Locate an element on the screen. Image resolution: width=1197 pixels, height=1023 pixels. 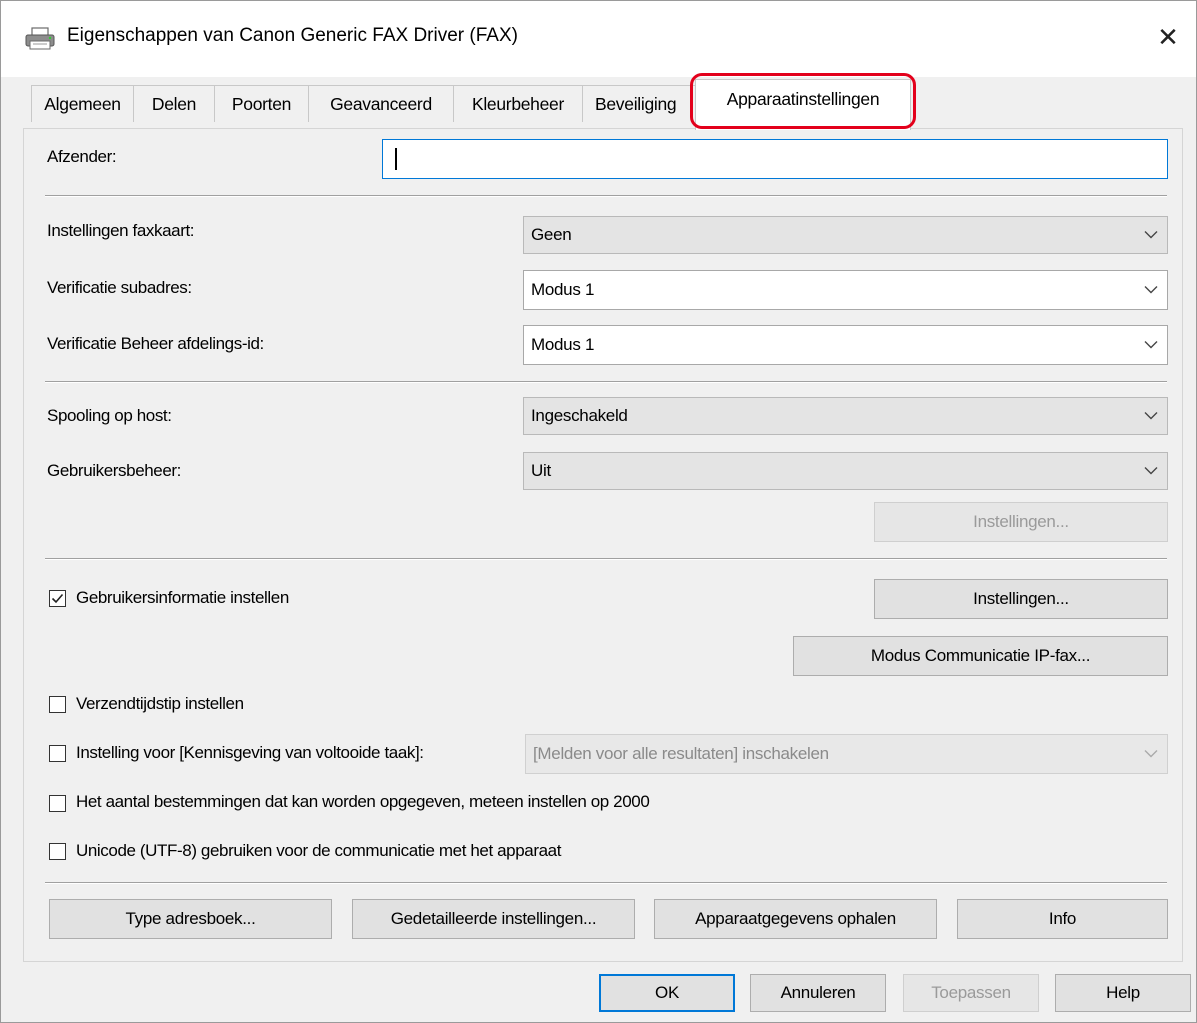
tab-beveiliging: Beveiliging is located at coordinates (639, 103).